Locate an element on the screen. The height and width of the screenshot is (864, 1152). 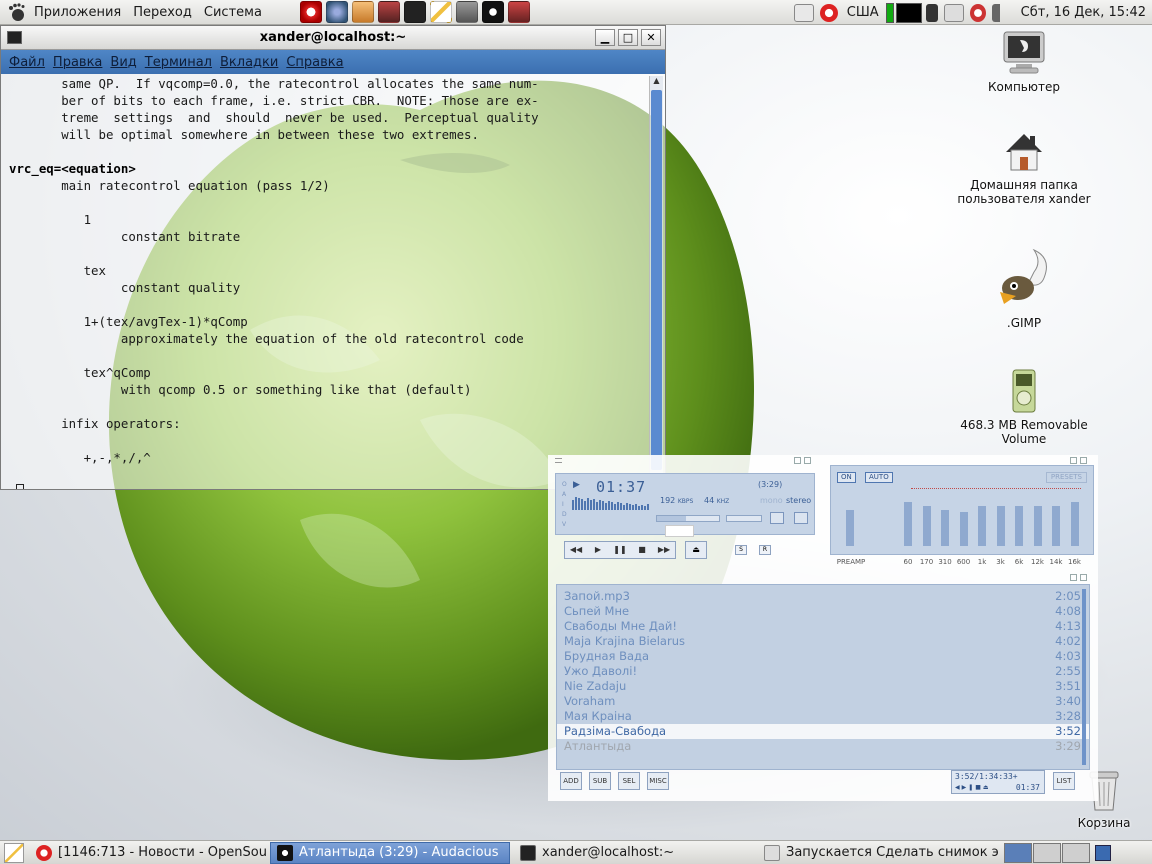
menu-system: Система is located at coordinates (233, 12).